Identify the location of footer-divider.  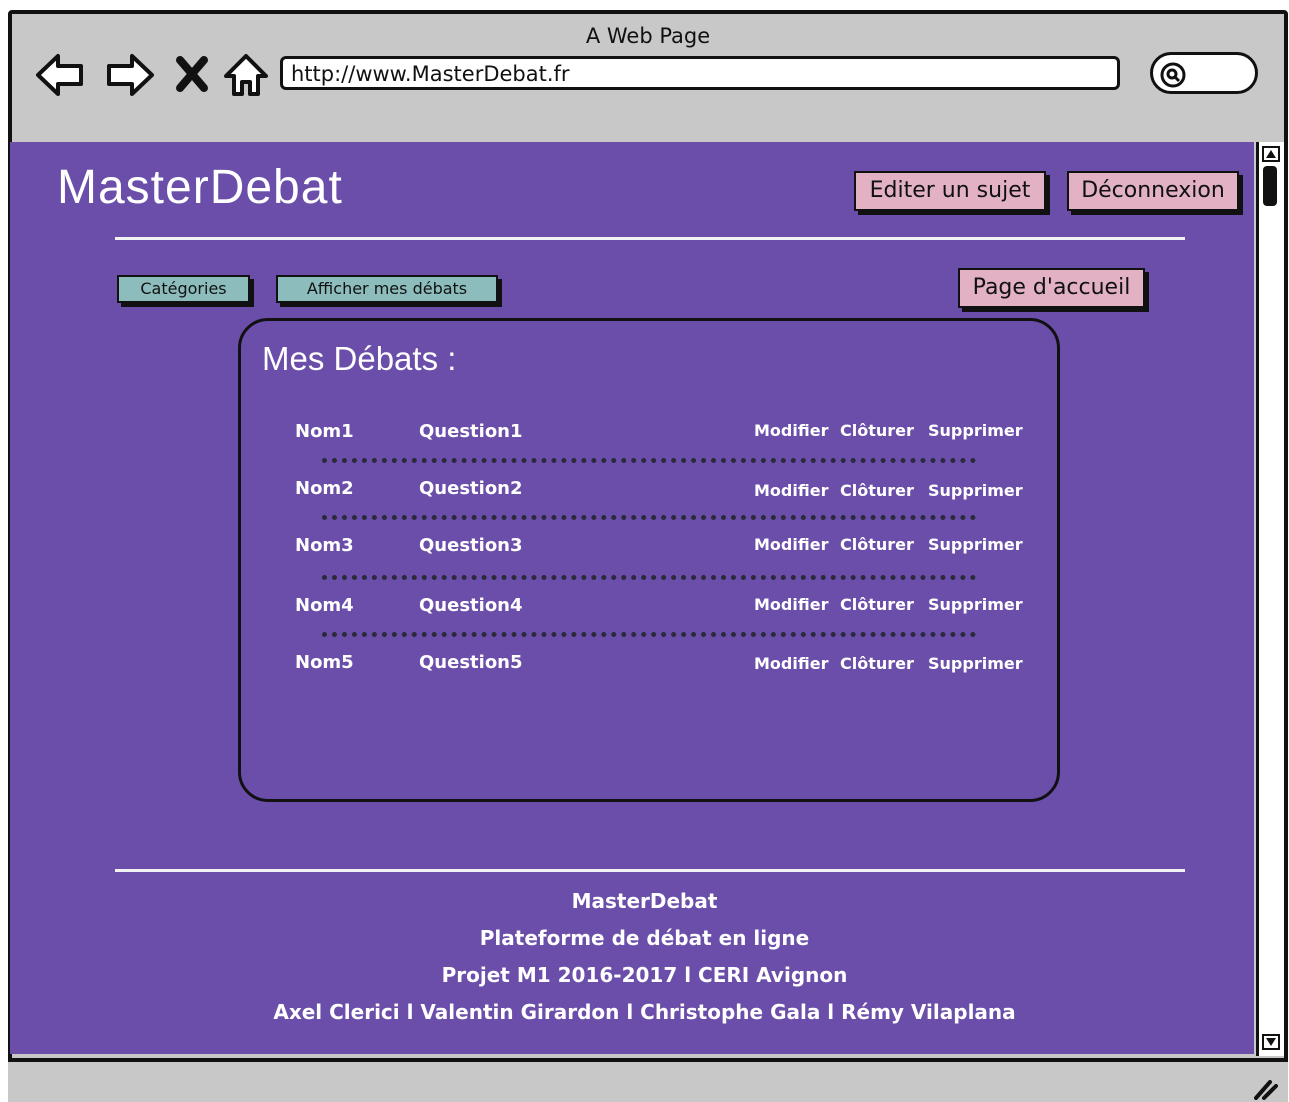
(650, 870).